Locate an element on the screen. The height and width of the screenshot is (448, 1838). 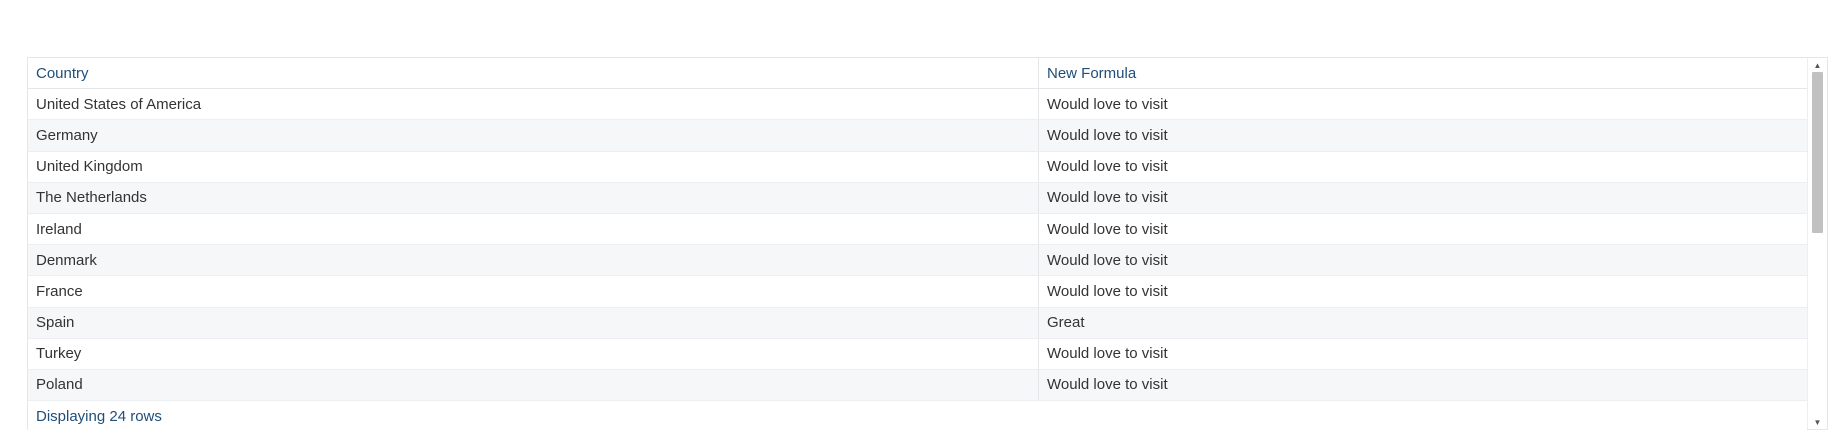
country-cell: Spain is located at coordinates (533, 322).